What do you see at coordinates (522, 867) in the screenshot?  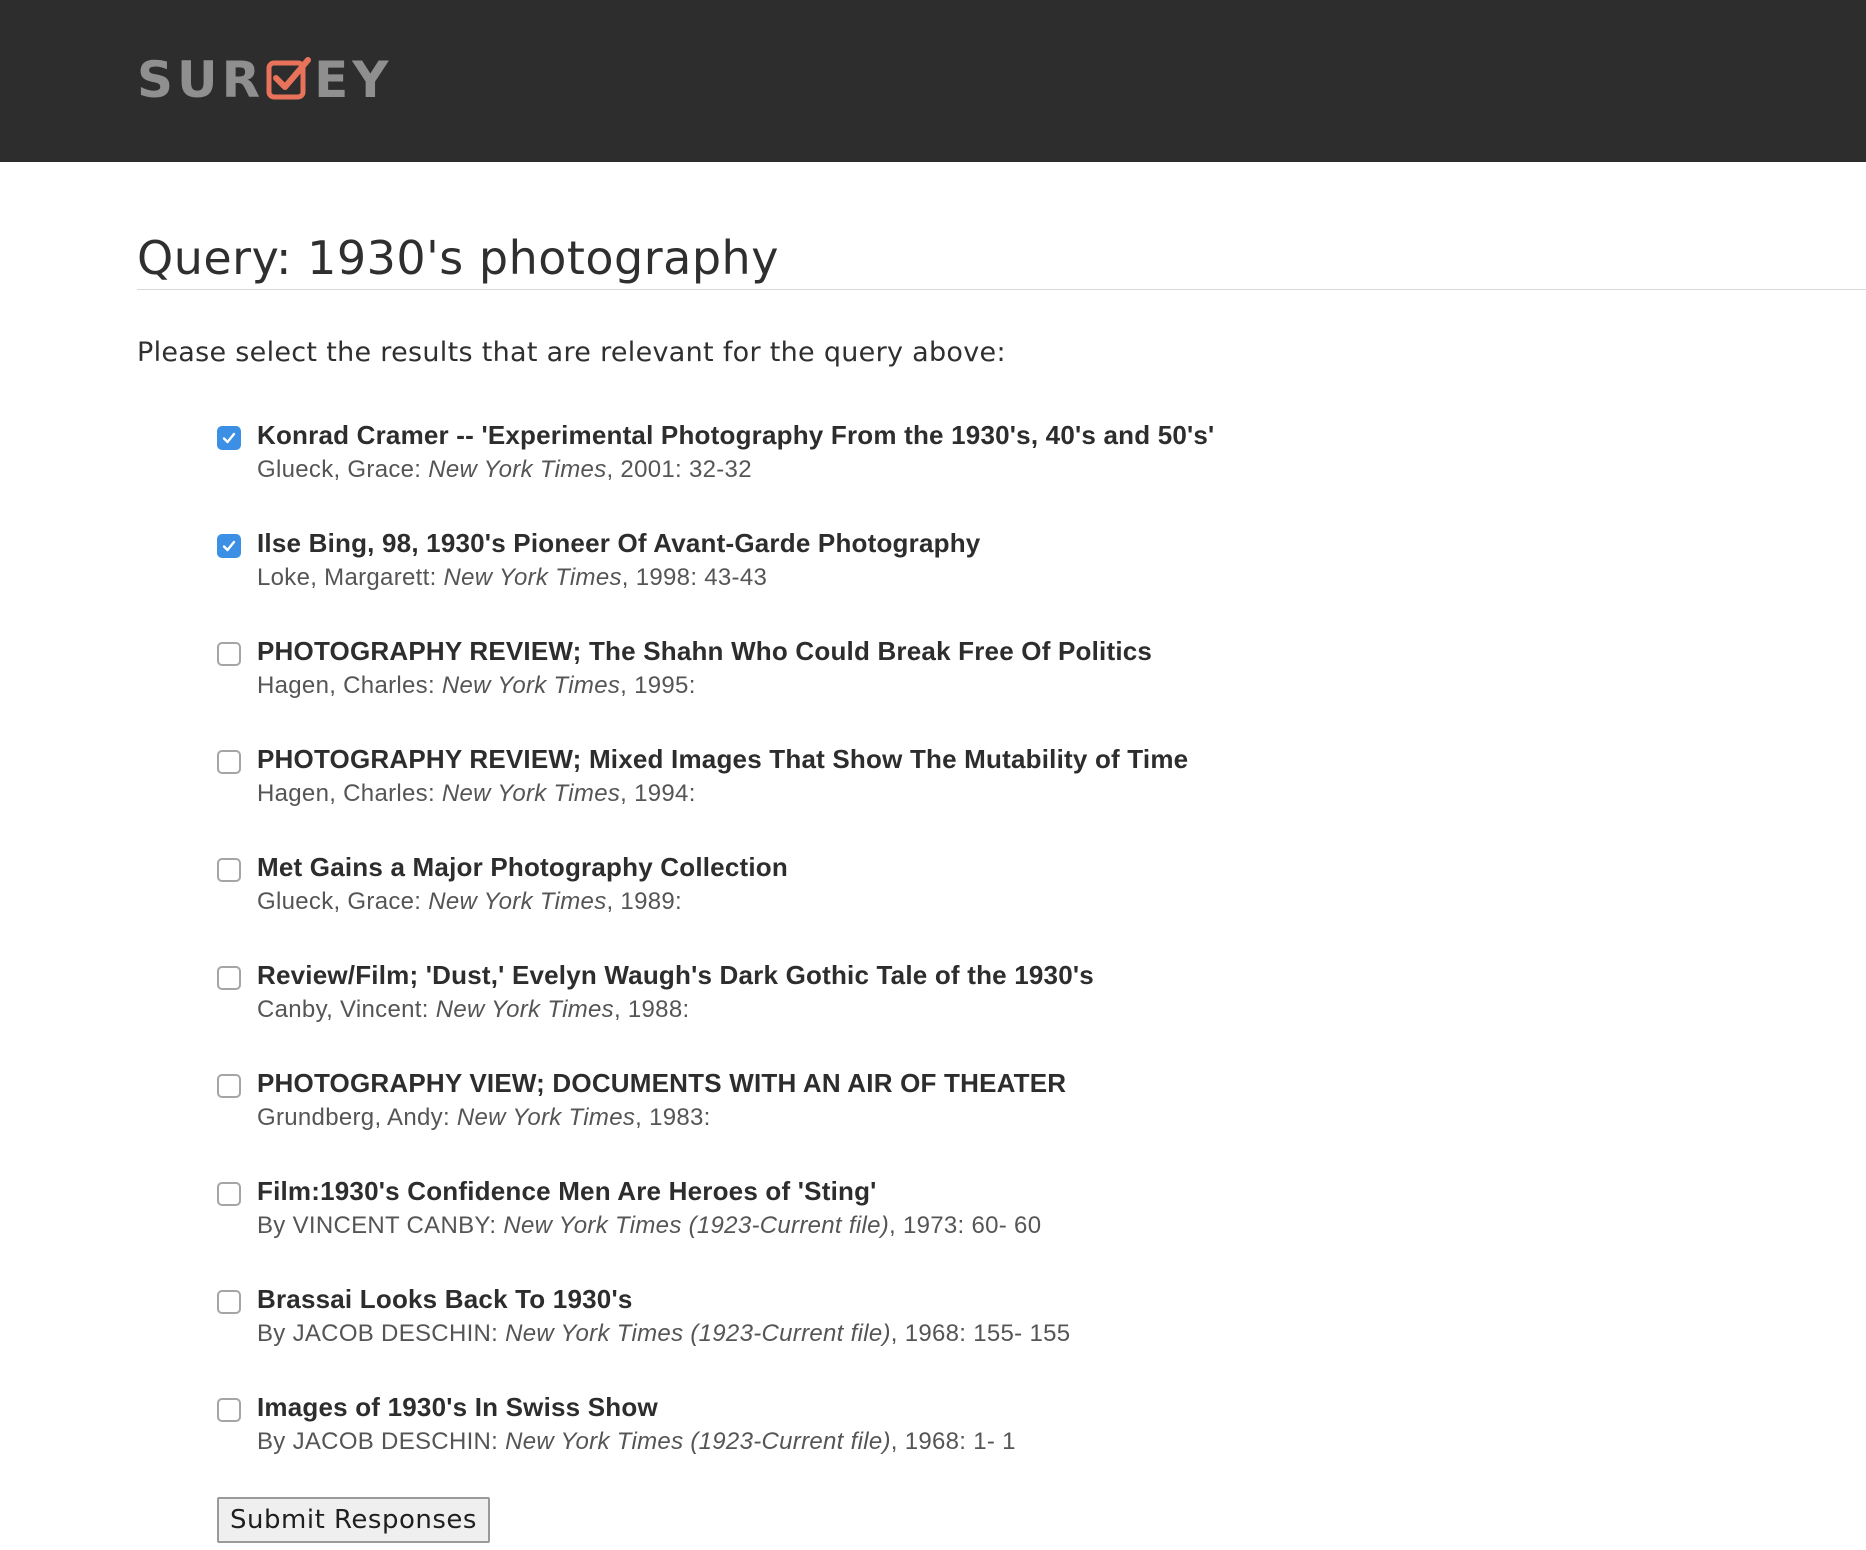 I see `result-title: Met Gains a Major Photography Collection` at bounding box center [522, 867].